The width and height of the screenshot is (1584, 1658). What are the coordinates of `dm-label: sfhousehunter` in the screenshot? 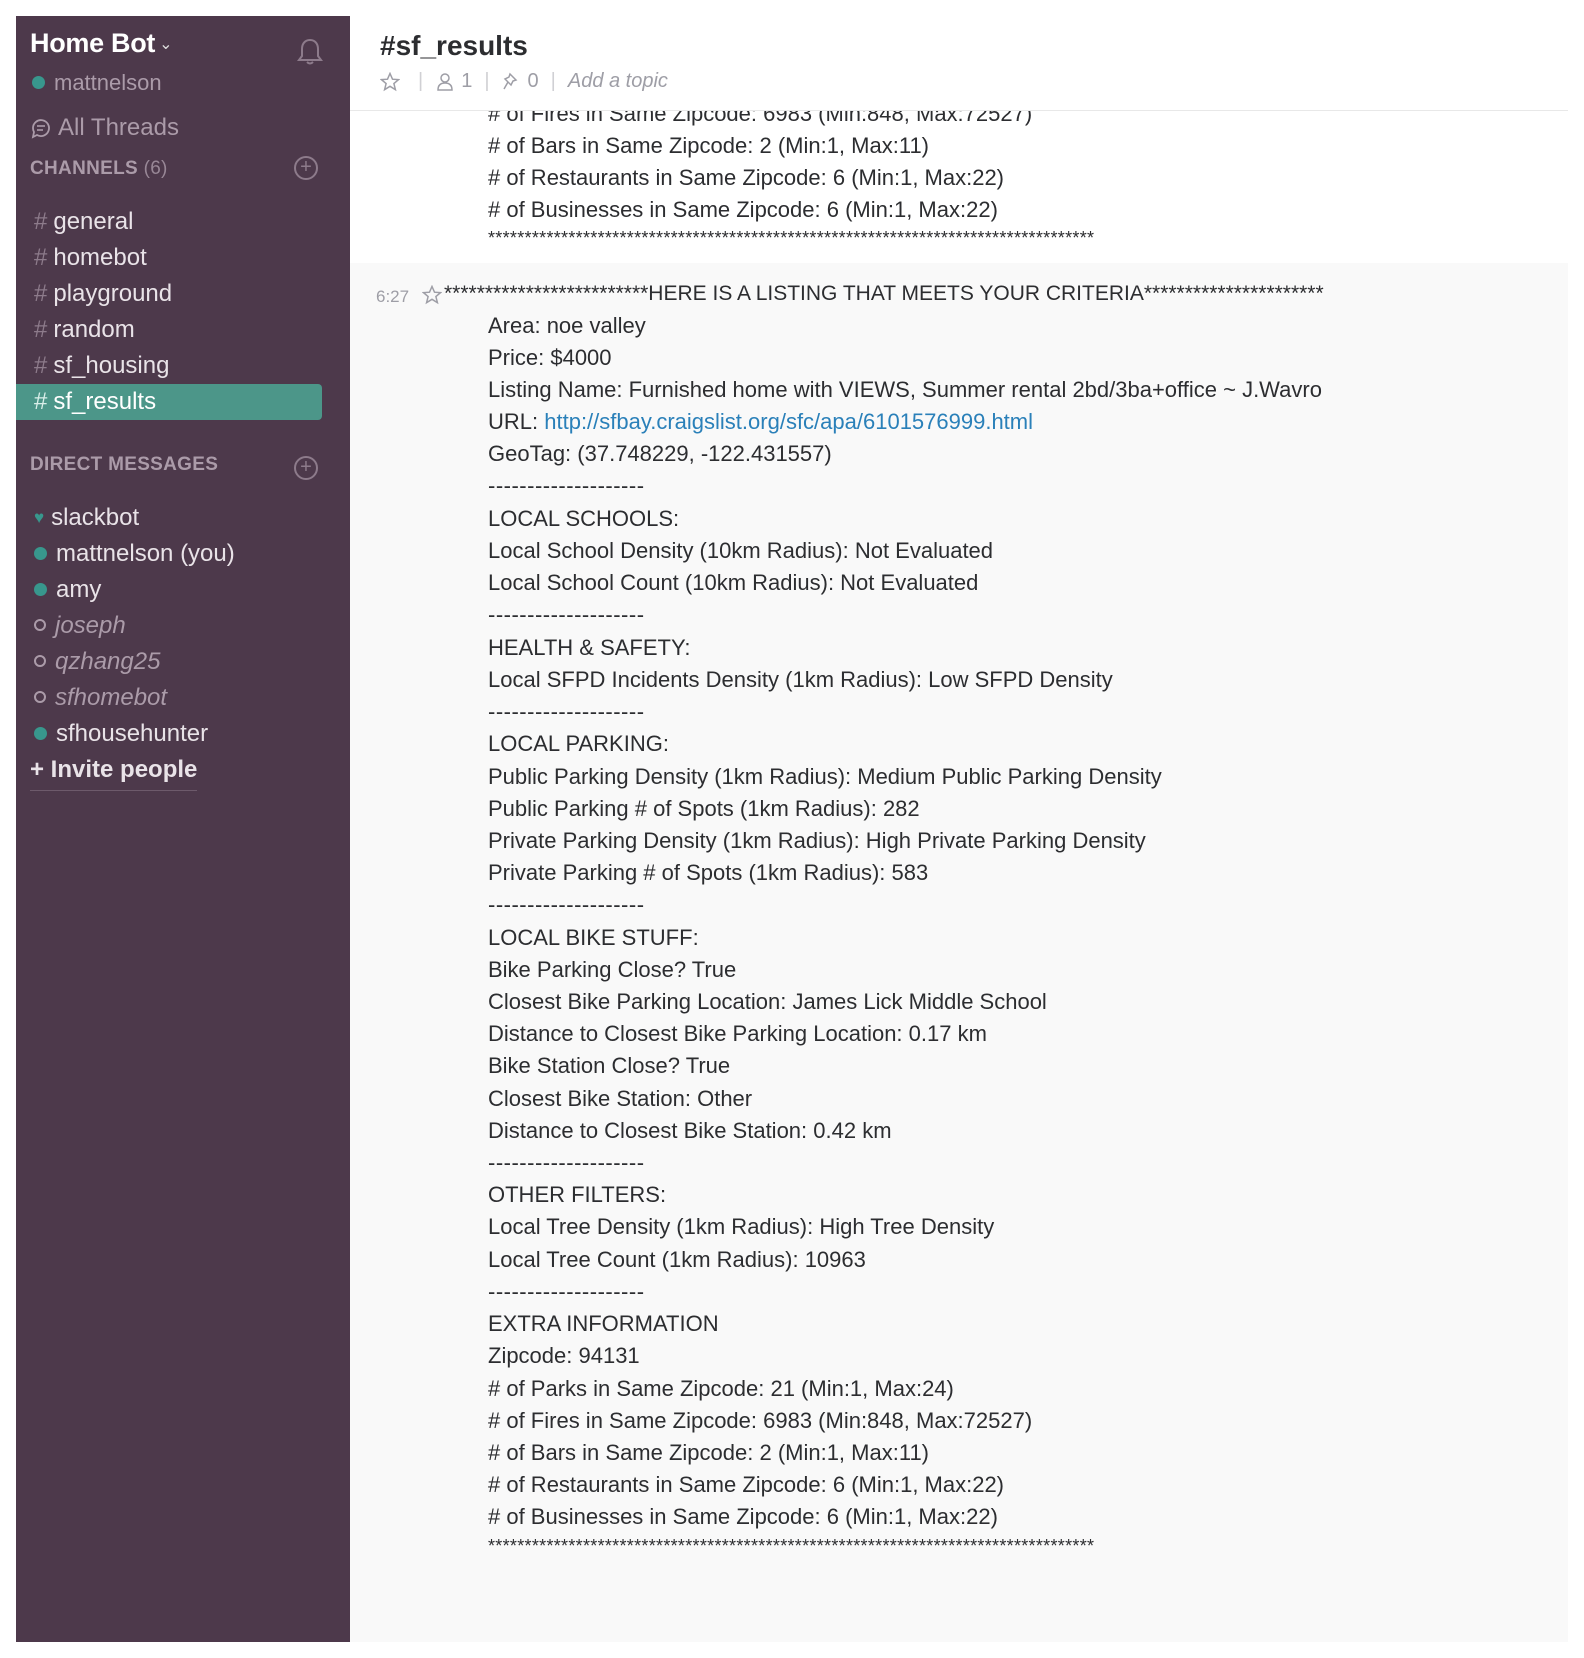 It's located at (132, 733).